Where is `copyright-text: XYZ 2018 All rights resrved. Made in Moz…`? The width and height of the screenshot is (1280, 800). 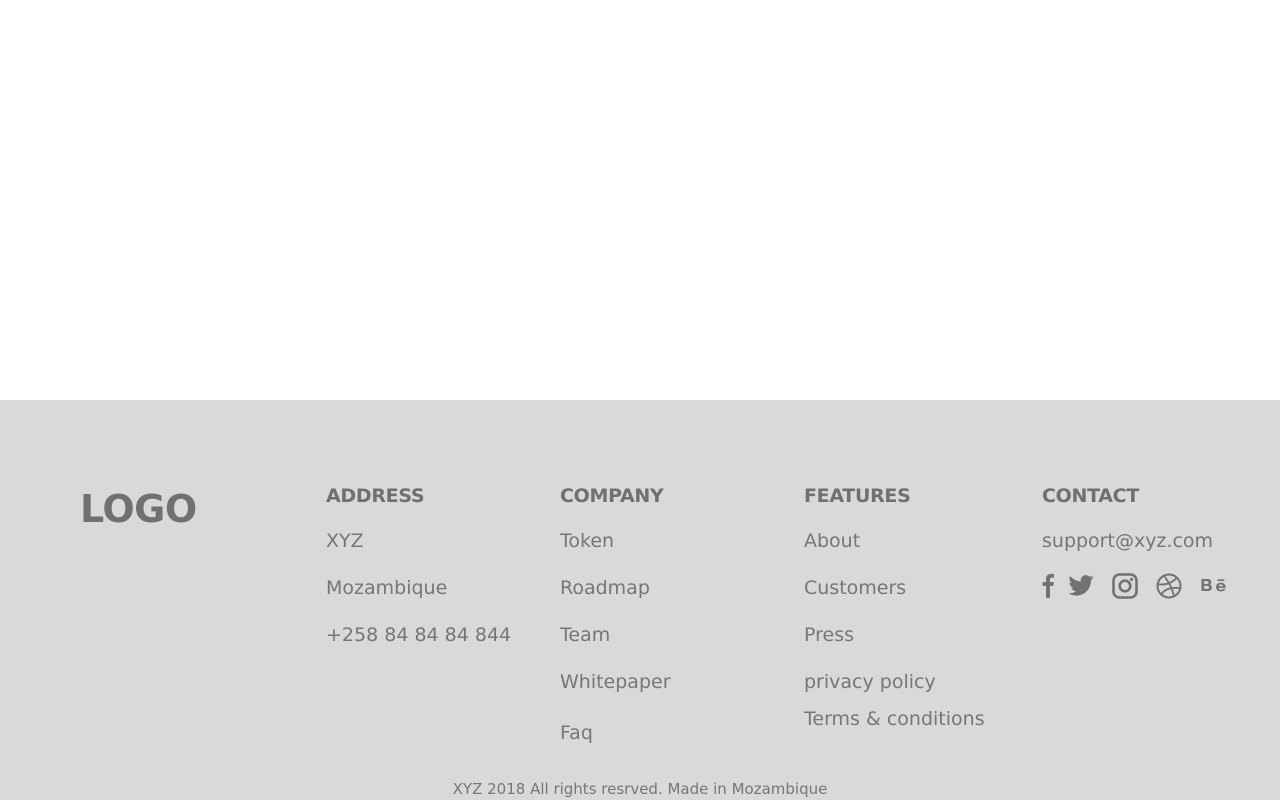 copyright-text: XYZ 2018 All rights resrved. Made in Moz… is located at coordinates (640, 789).